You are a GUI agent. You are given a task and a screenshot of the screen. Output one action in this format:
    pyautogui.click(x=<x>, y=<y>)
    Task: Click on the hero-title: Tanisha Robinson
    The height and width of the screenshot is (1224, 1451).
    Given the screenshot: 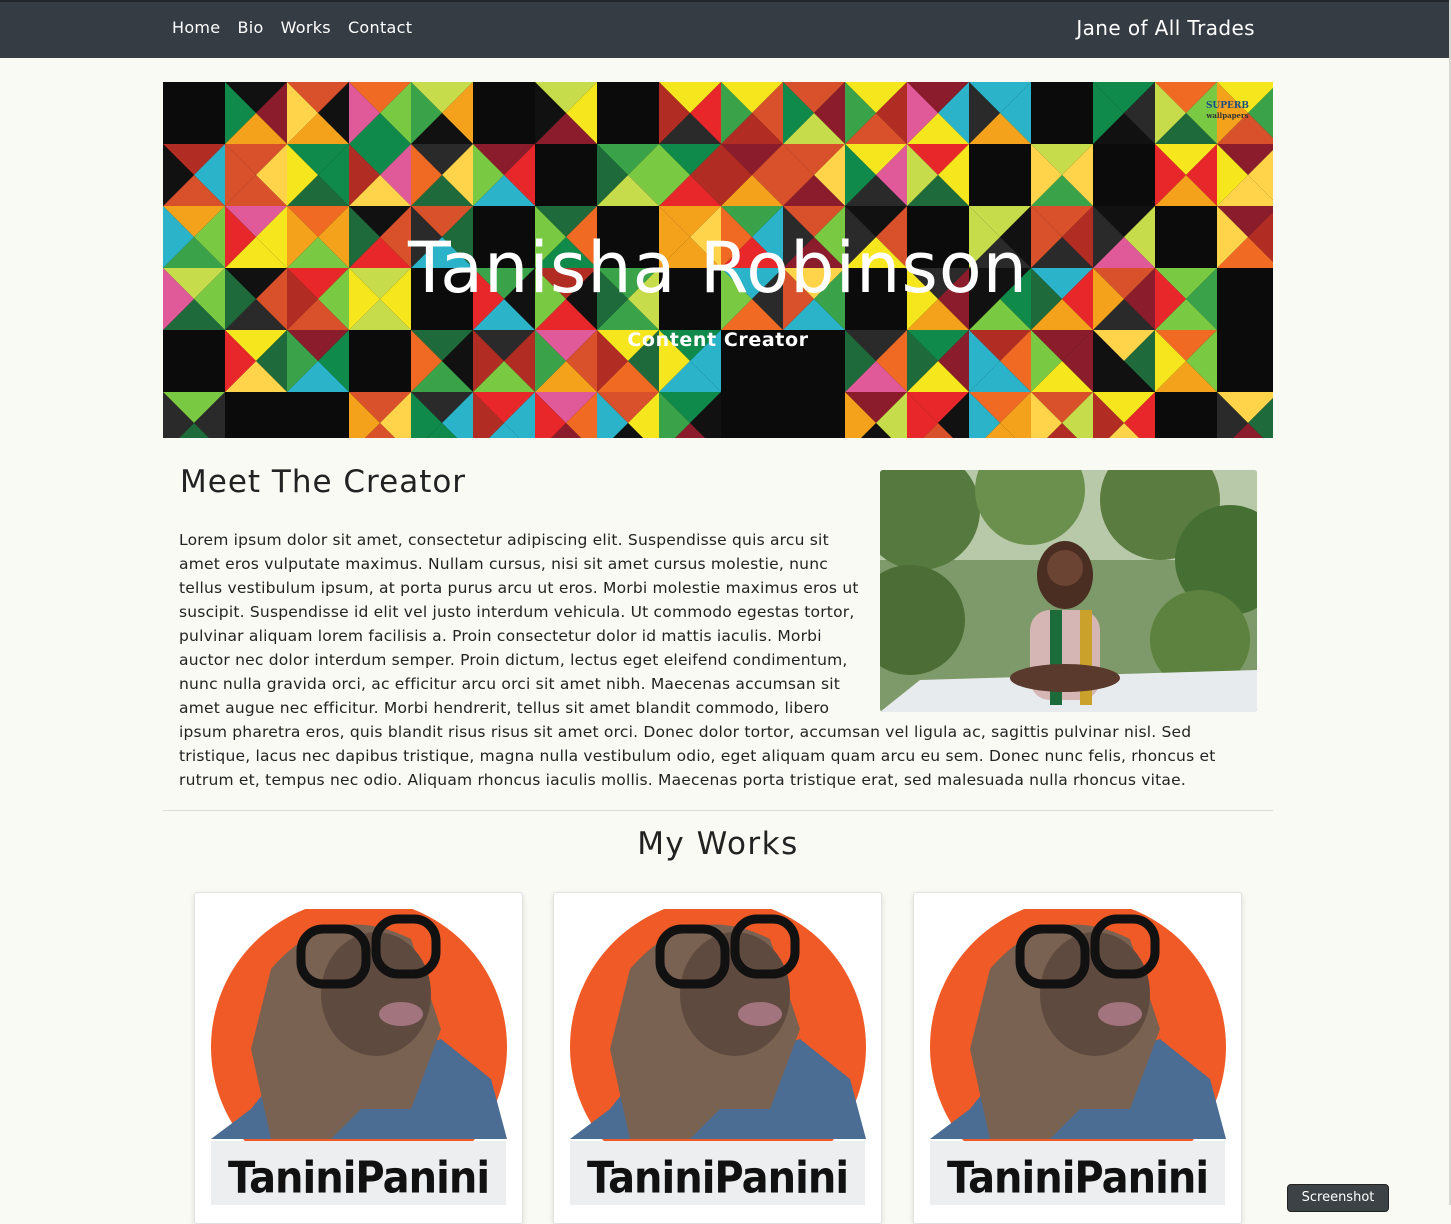 What is the action you would take?
    pyautogui.click(x=718, y=268)
    